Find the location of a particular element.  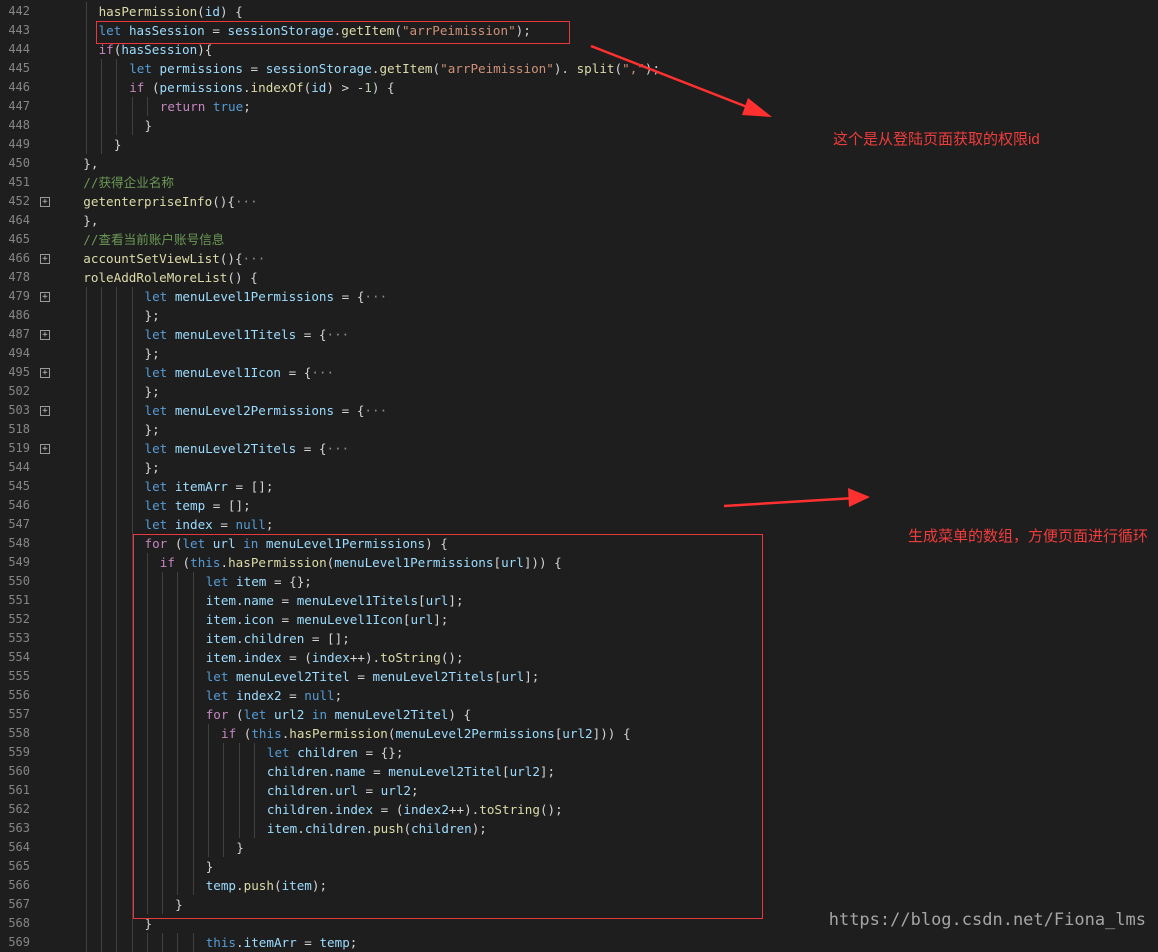

annotation-note-permission-id: 这个是从登陆页面获取的权限id is located at coordinates (936, 139).